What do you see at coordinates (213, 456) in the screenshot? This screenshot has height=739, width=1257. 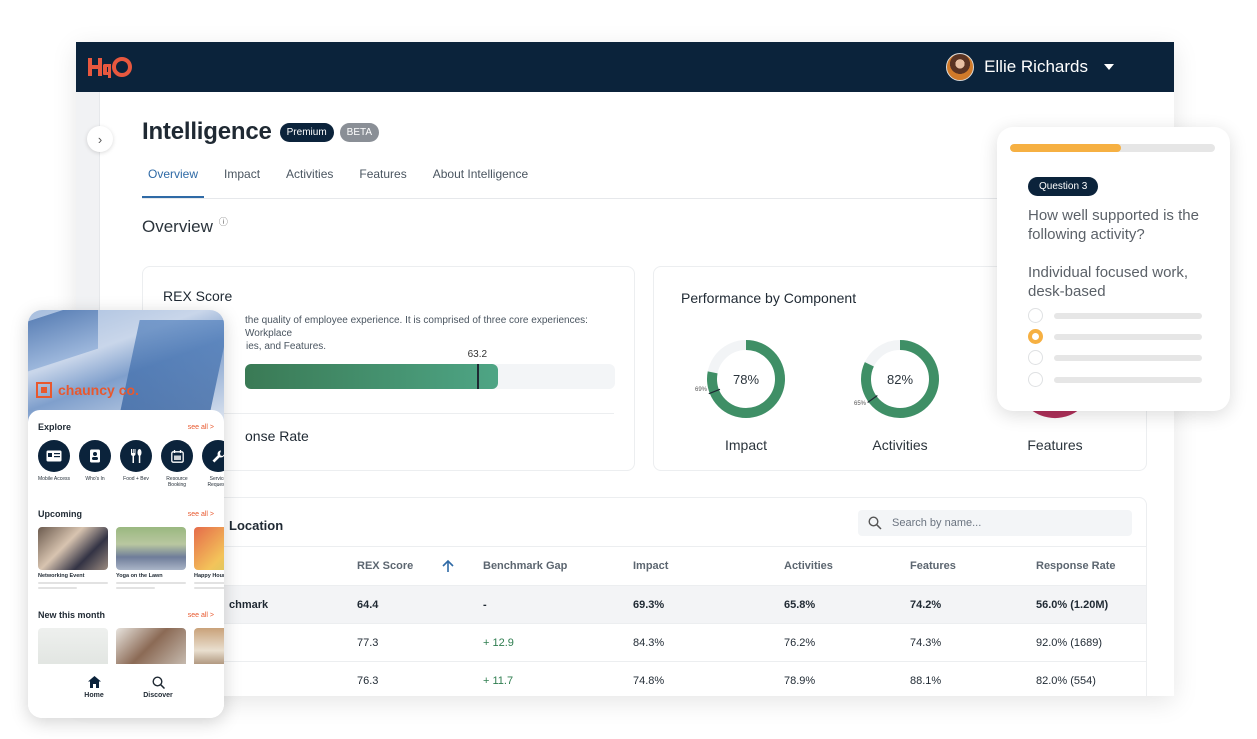 I see `wrench-icon` at bounding box center [213, 456].